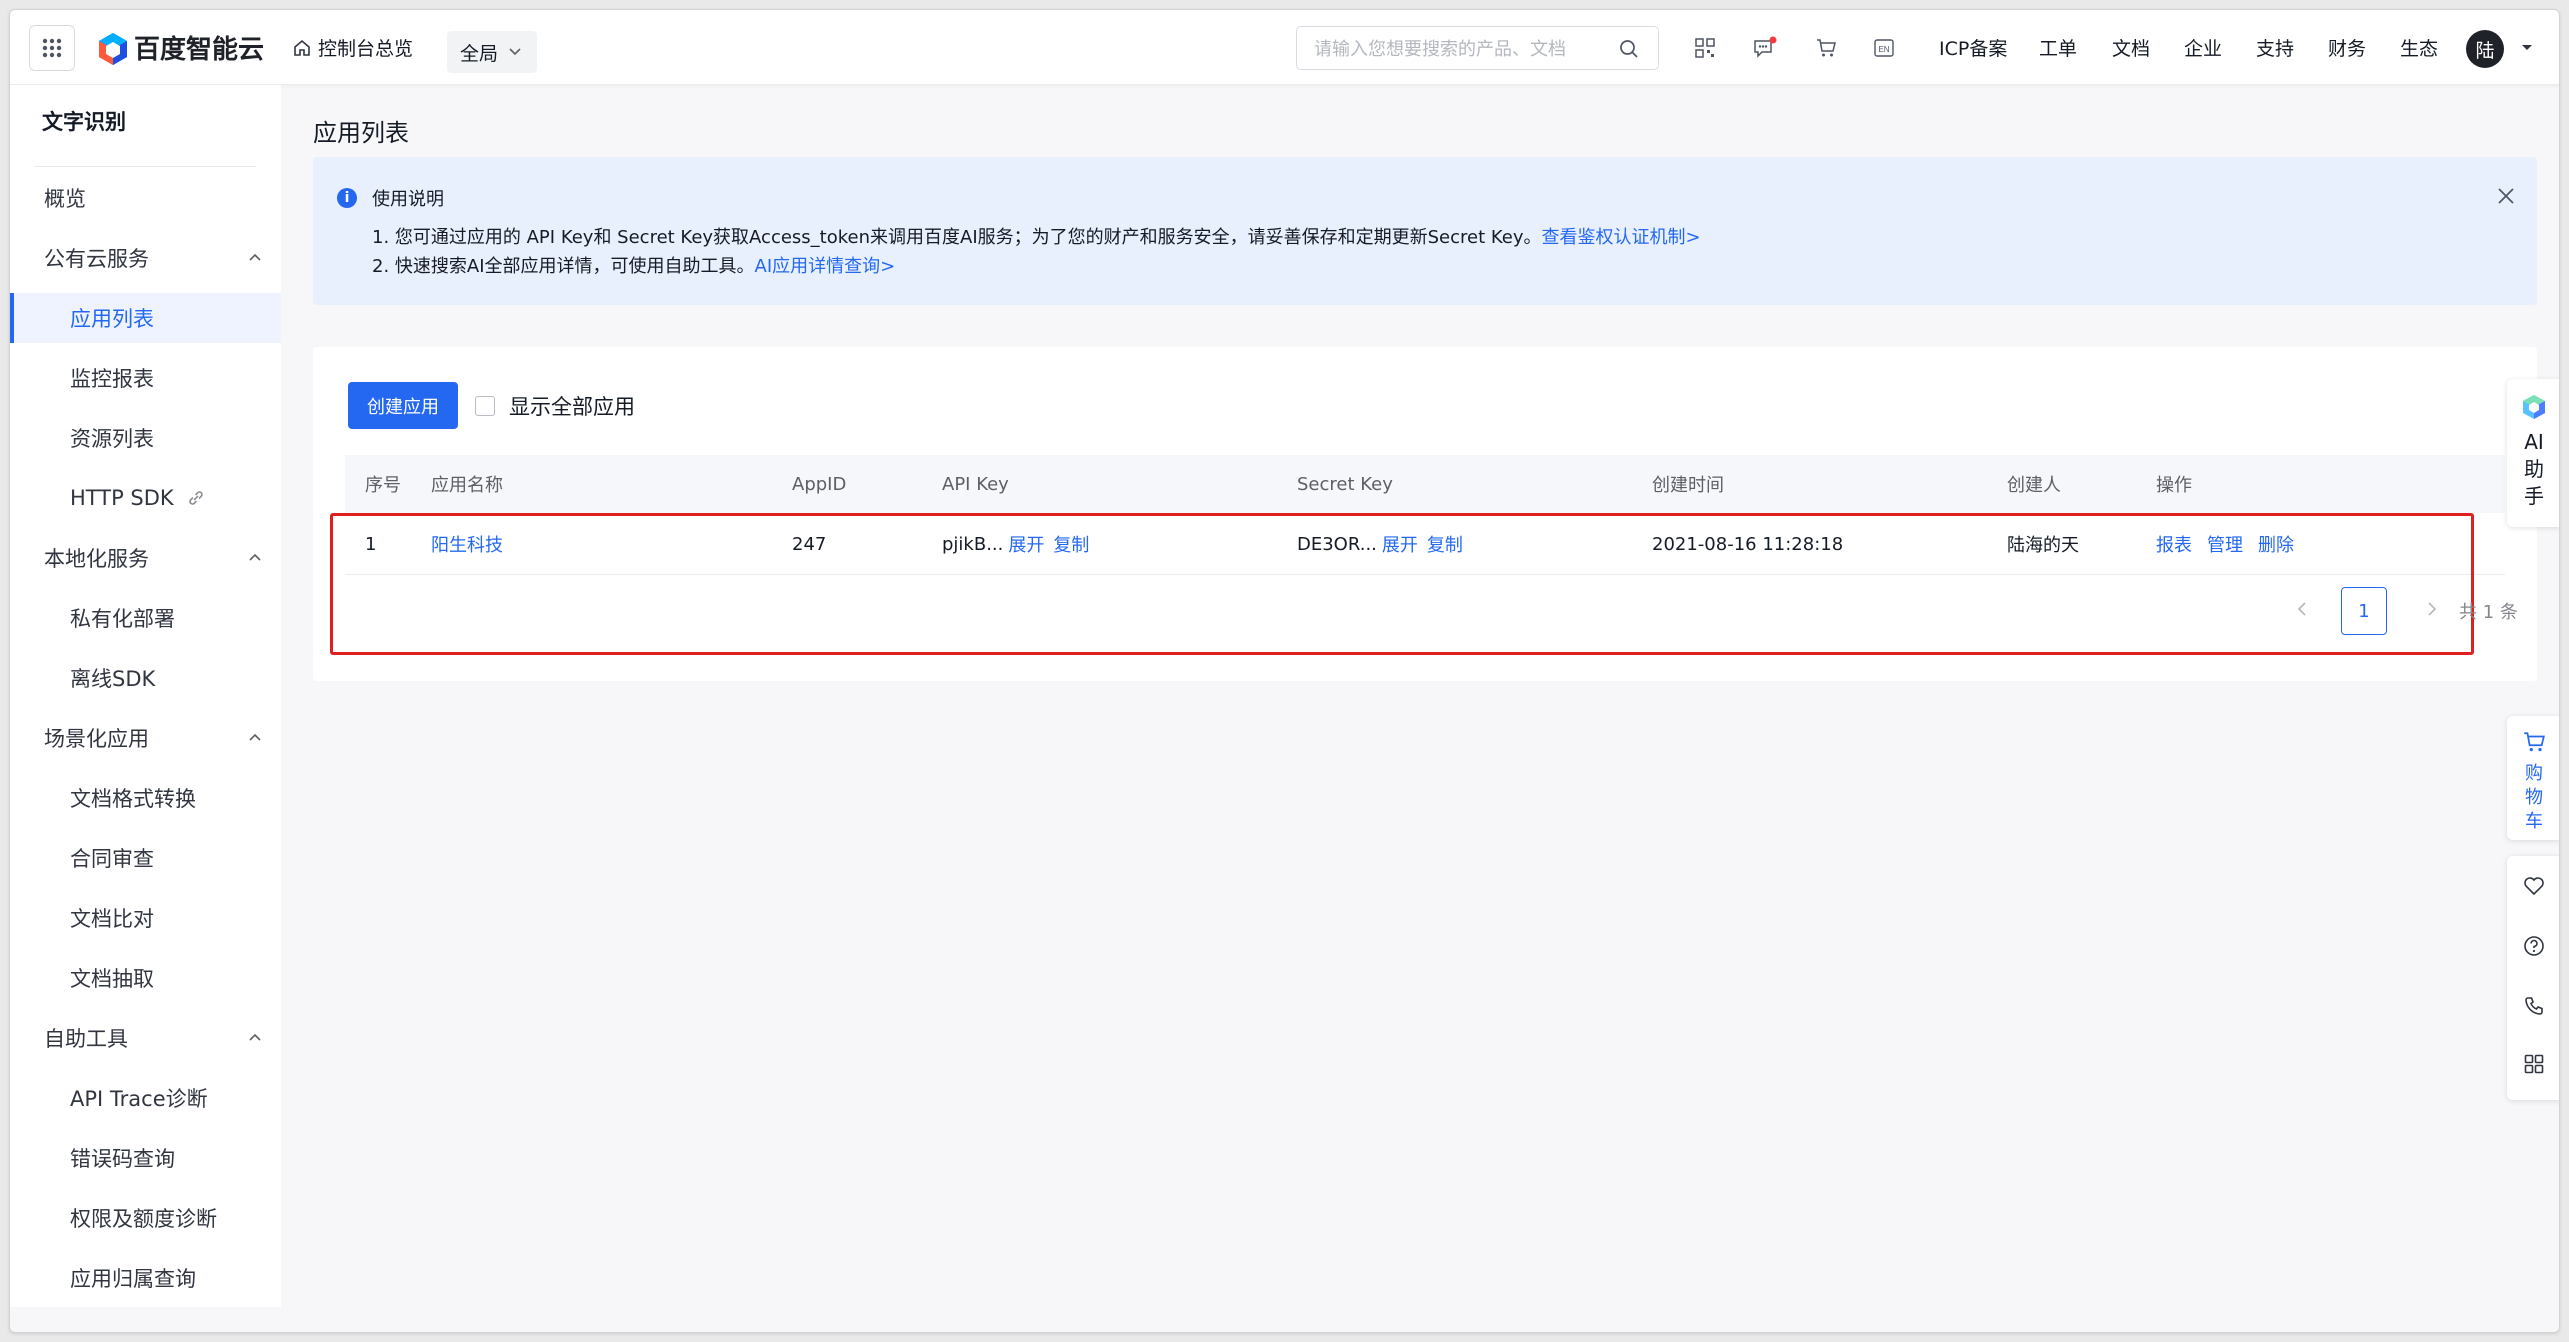 The width and height of the screenshot is (2569, 1342). I want to click on sidebar-item-doc-convert: 文档格式转换, so click(145, 798).